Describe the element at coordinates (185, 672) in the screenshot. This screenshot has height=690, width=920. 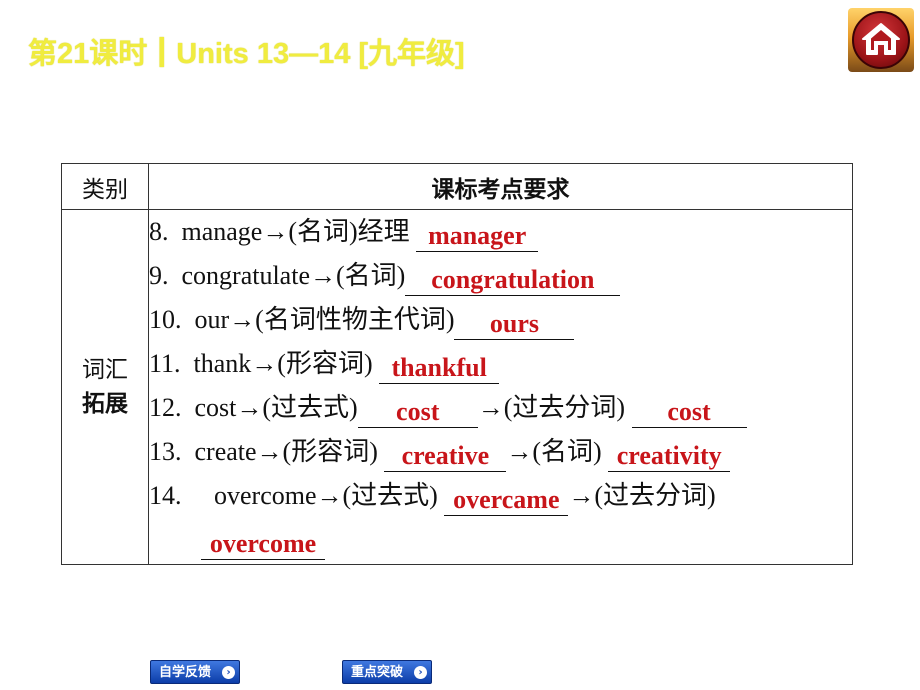
I see `self-study-label: 自学反馈` at that location.